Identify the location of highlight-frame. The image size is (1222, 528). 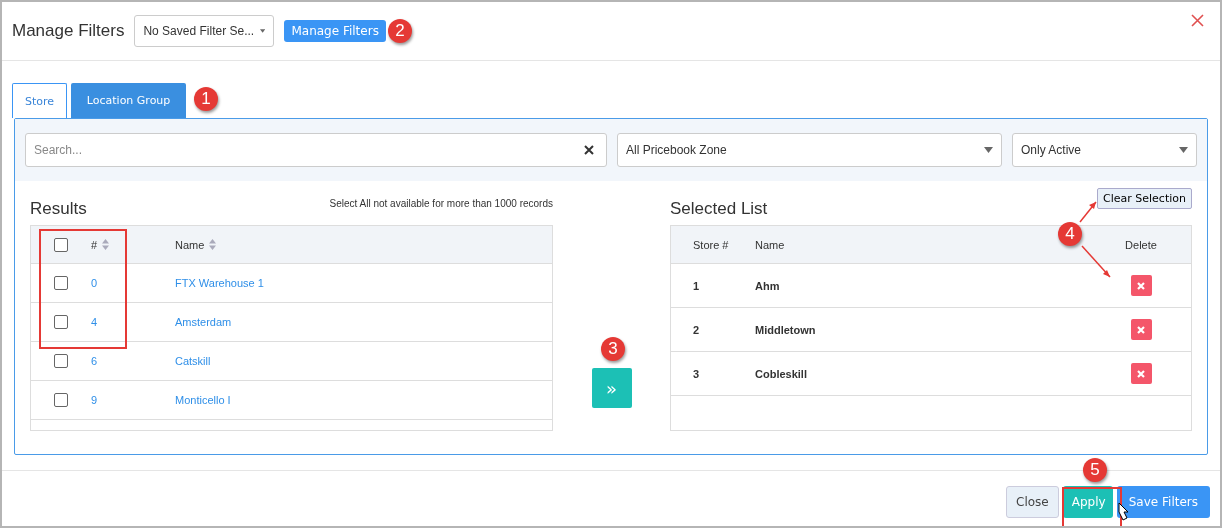
(1092, 506).